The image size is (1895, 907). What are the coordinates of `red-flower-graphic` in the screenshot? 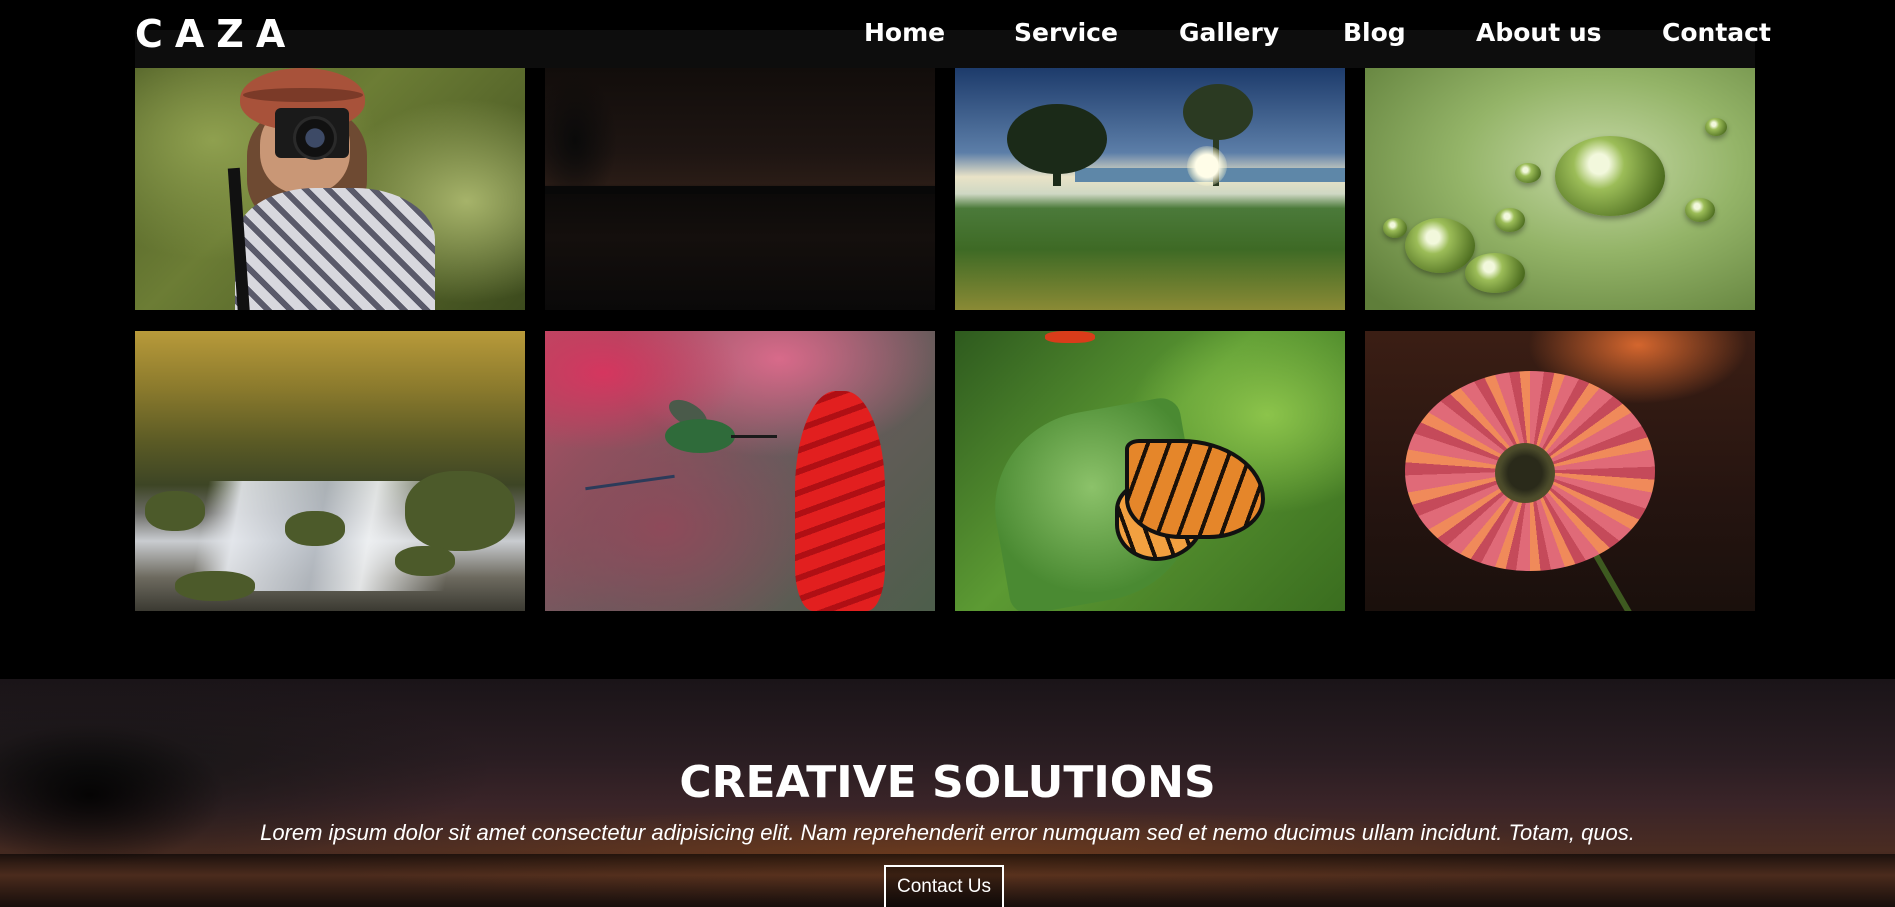 It's located at (840, 501).